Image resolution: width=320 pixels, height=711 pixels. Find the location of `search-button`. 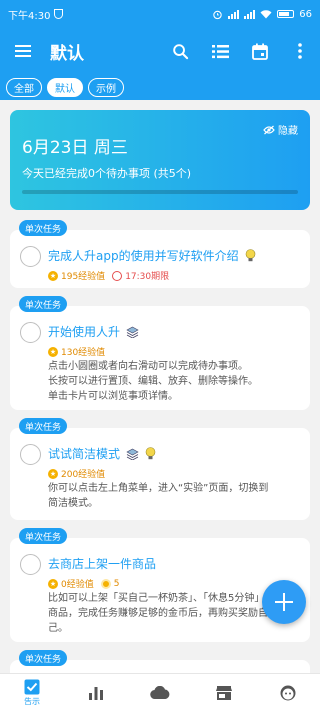

search-button is located at coordinates (180, 51).